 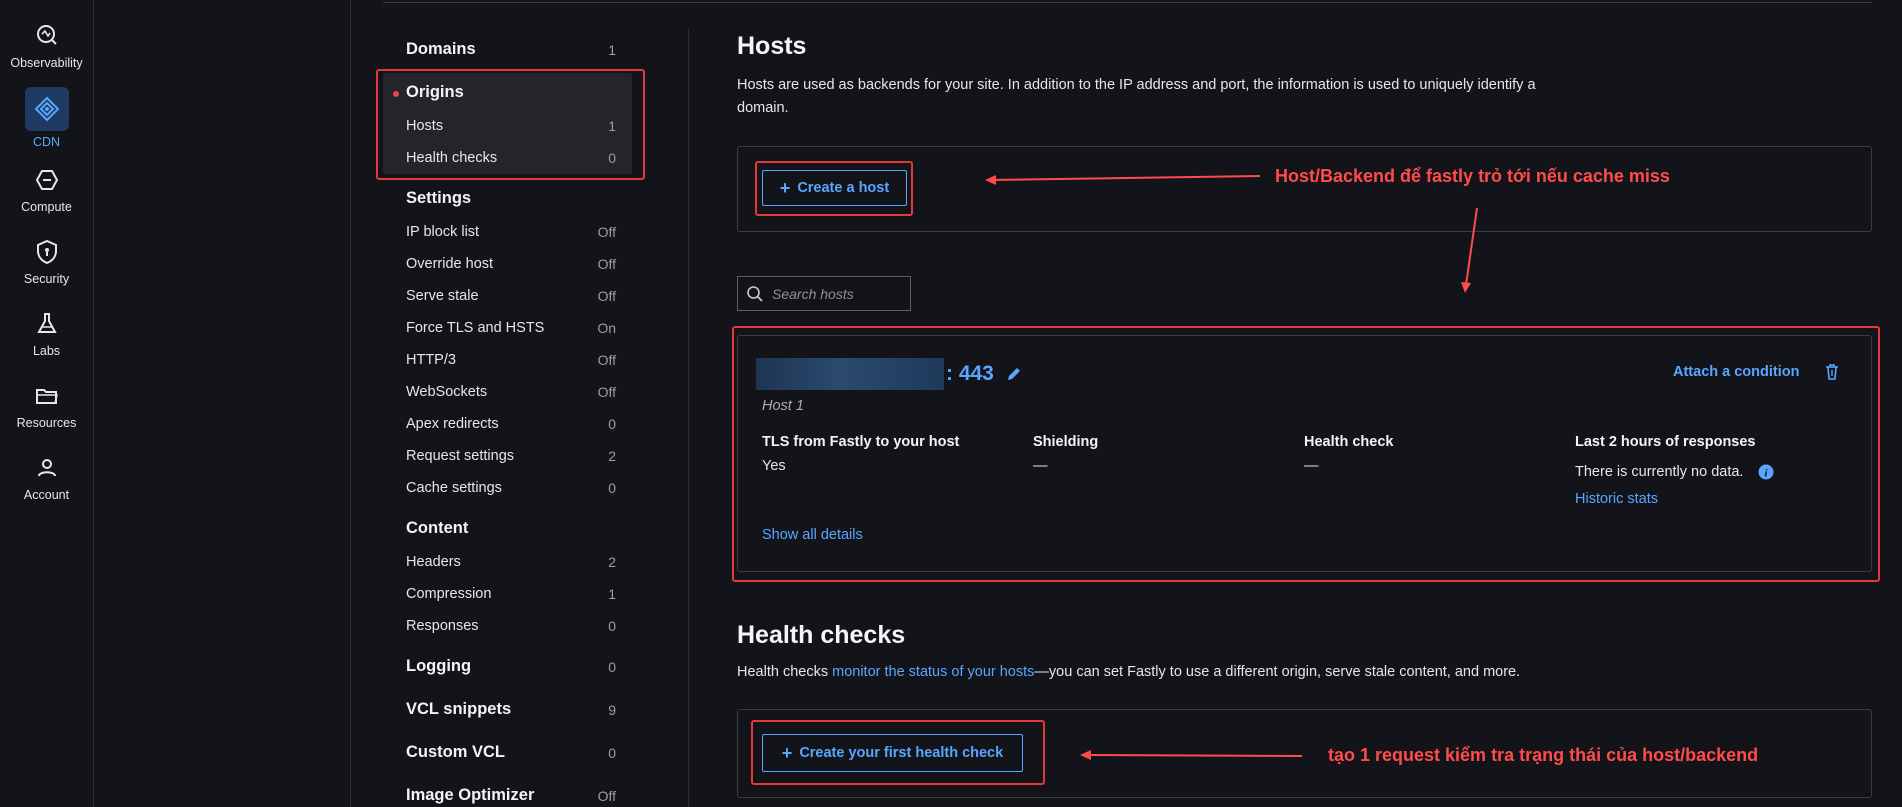 What do you see at coordinates (821, 635) in the screenshot?
I see `health-checks-title: Health checks` at bounding box center [821, 635].